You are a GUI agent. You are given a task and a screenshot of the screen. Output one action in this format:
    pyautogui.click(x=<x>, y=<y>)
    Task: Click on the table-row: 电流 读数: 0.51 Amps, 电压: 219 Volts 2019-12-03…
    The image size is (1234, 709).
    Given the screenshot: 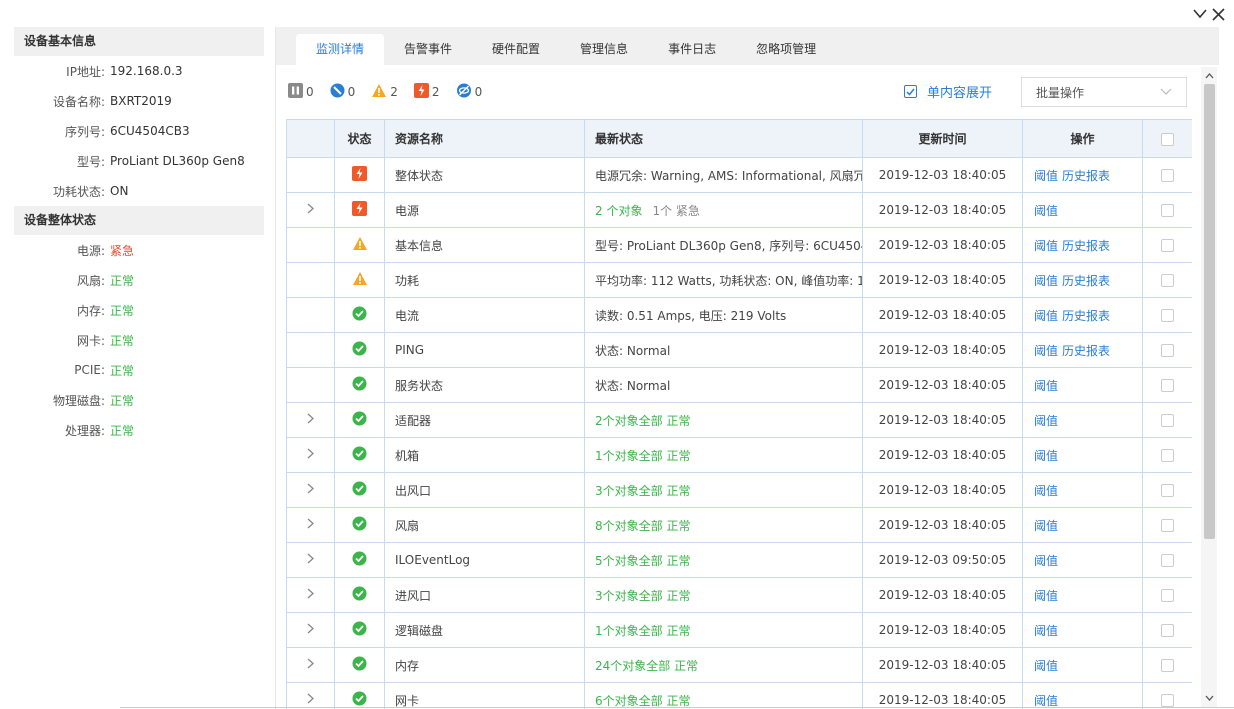 What is the action you would take?
    pyautogui.click(x=739, y=315)
    